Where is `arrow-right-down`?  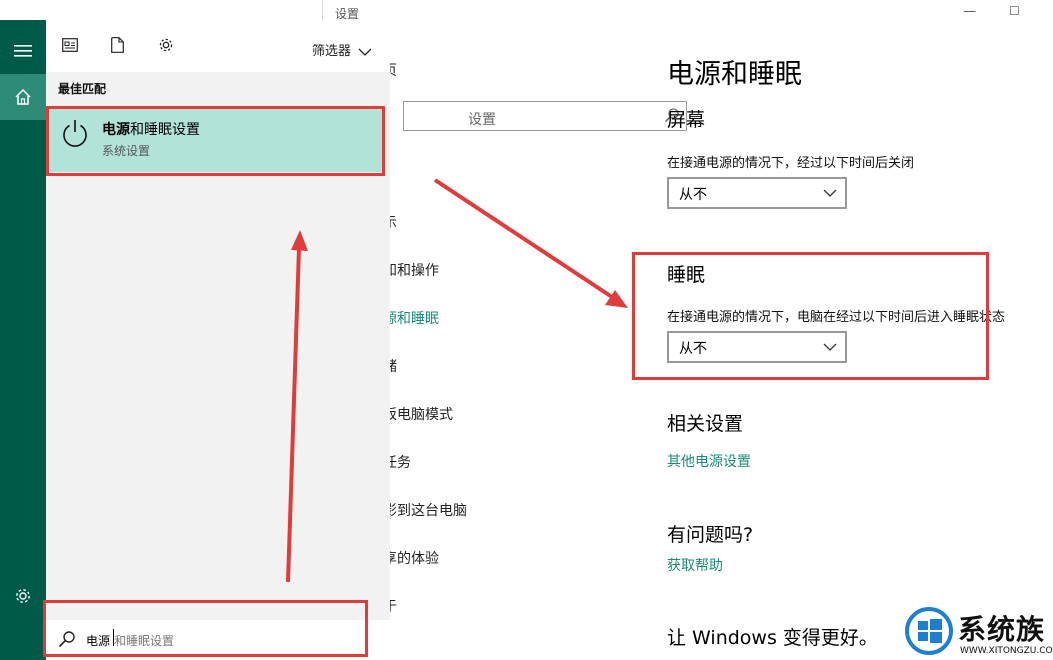
arrow-right-down is located at coordinates (530, 243).